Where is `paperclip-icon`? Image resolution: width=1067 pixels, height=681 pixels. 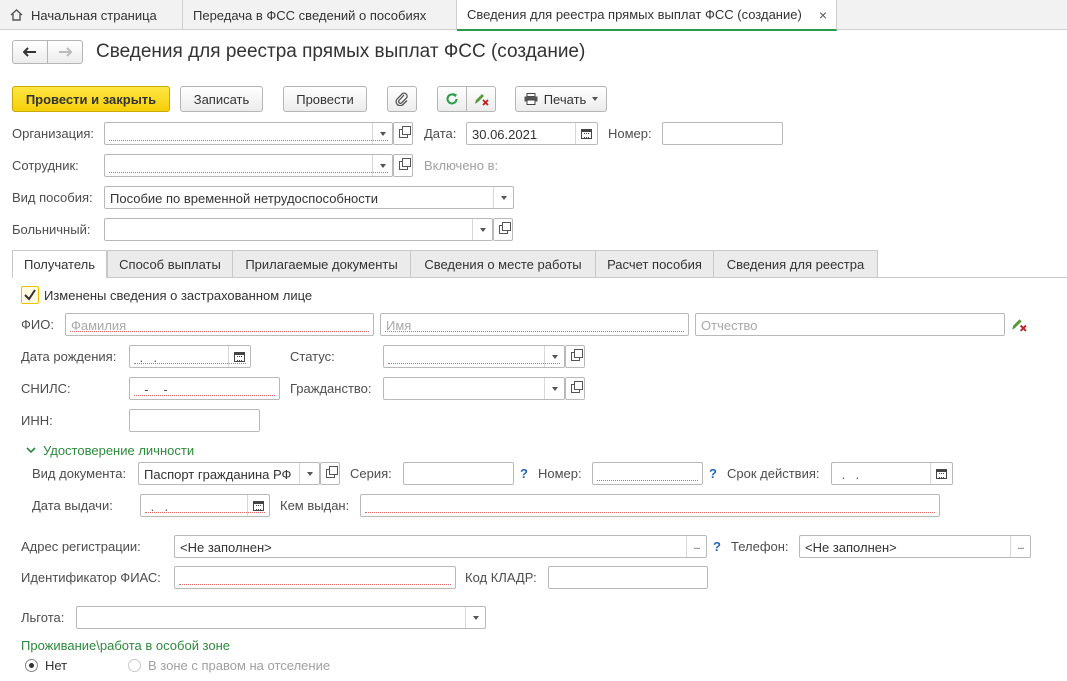
paperclip-icon is located at coordinates (401, 99).